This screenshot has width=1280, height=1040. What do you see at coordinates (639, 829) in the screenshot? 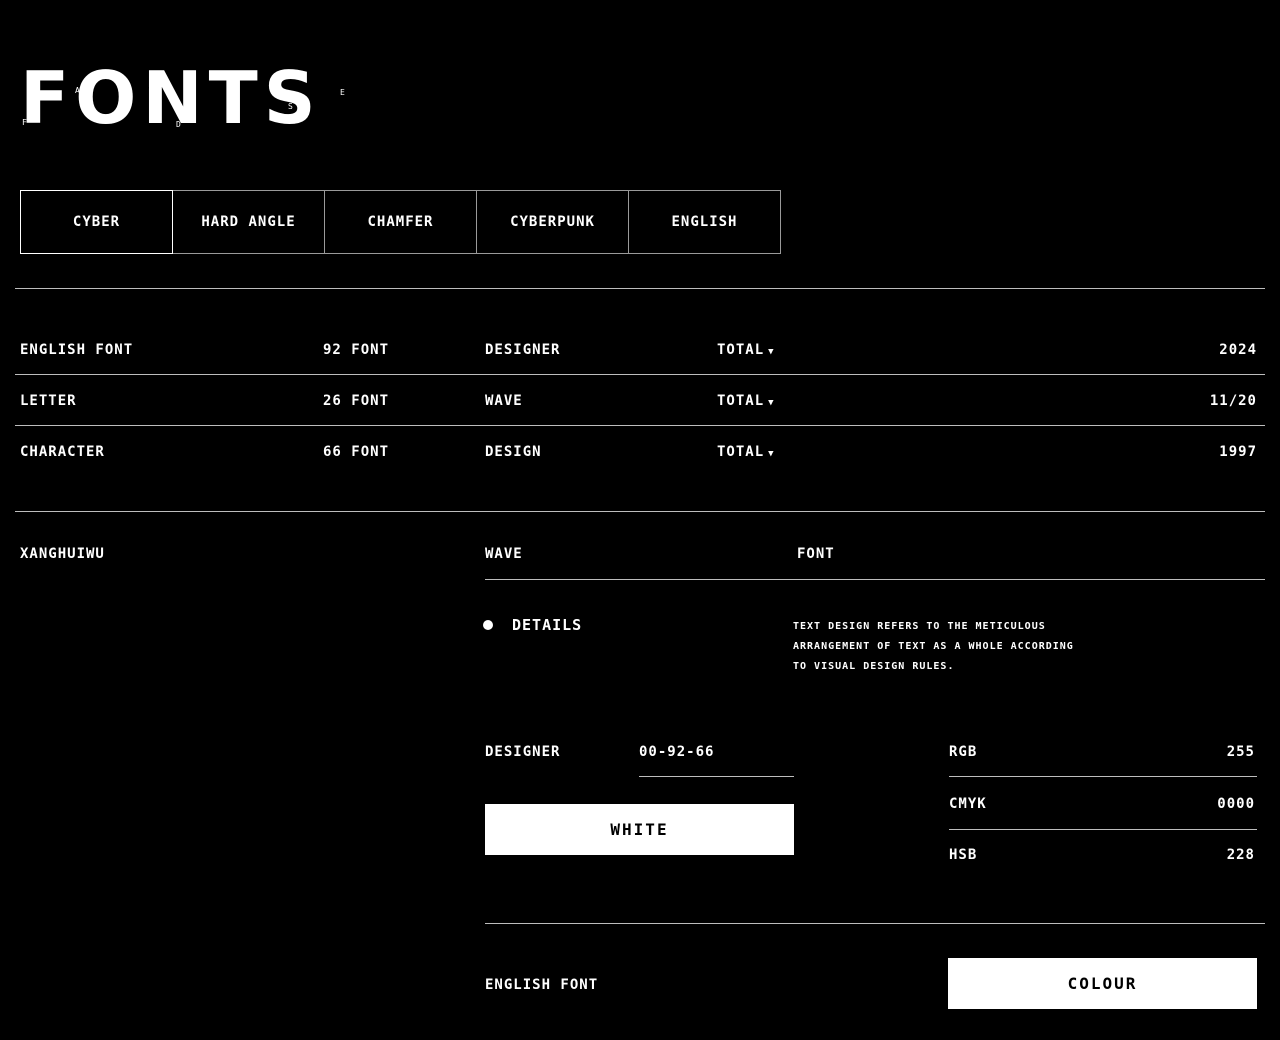
I see `white-button: WHITE` at bounding box center [639, 829].